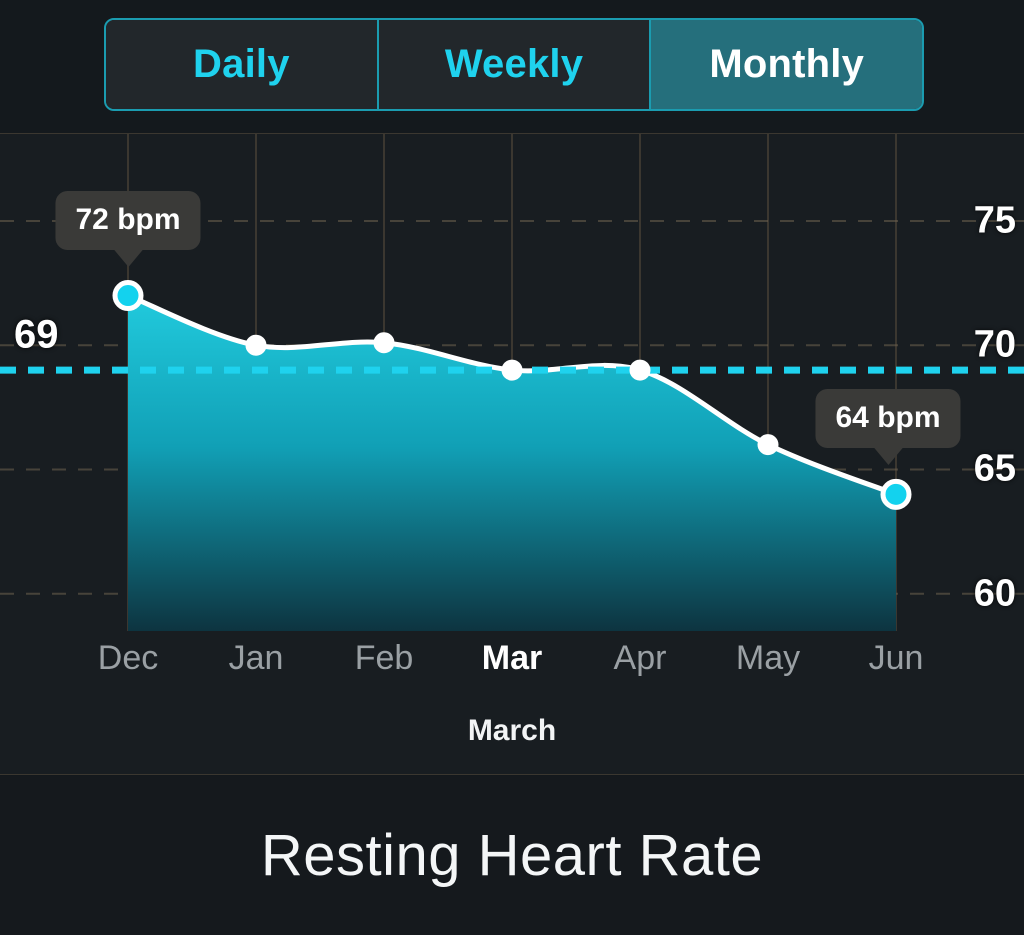 Image resolution: width=1024 pixels, height=935 pixels. Describe the element at coordinates (640, 658) in the screenshot. I see `x-axis-tick-apr: Apr` at that location.